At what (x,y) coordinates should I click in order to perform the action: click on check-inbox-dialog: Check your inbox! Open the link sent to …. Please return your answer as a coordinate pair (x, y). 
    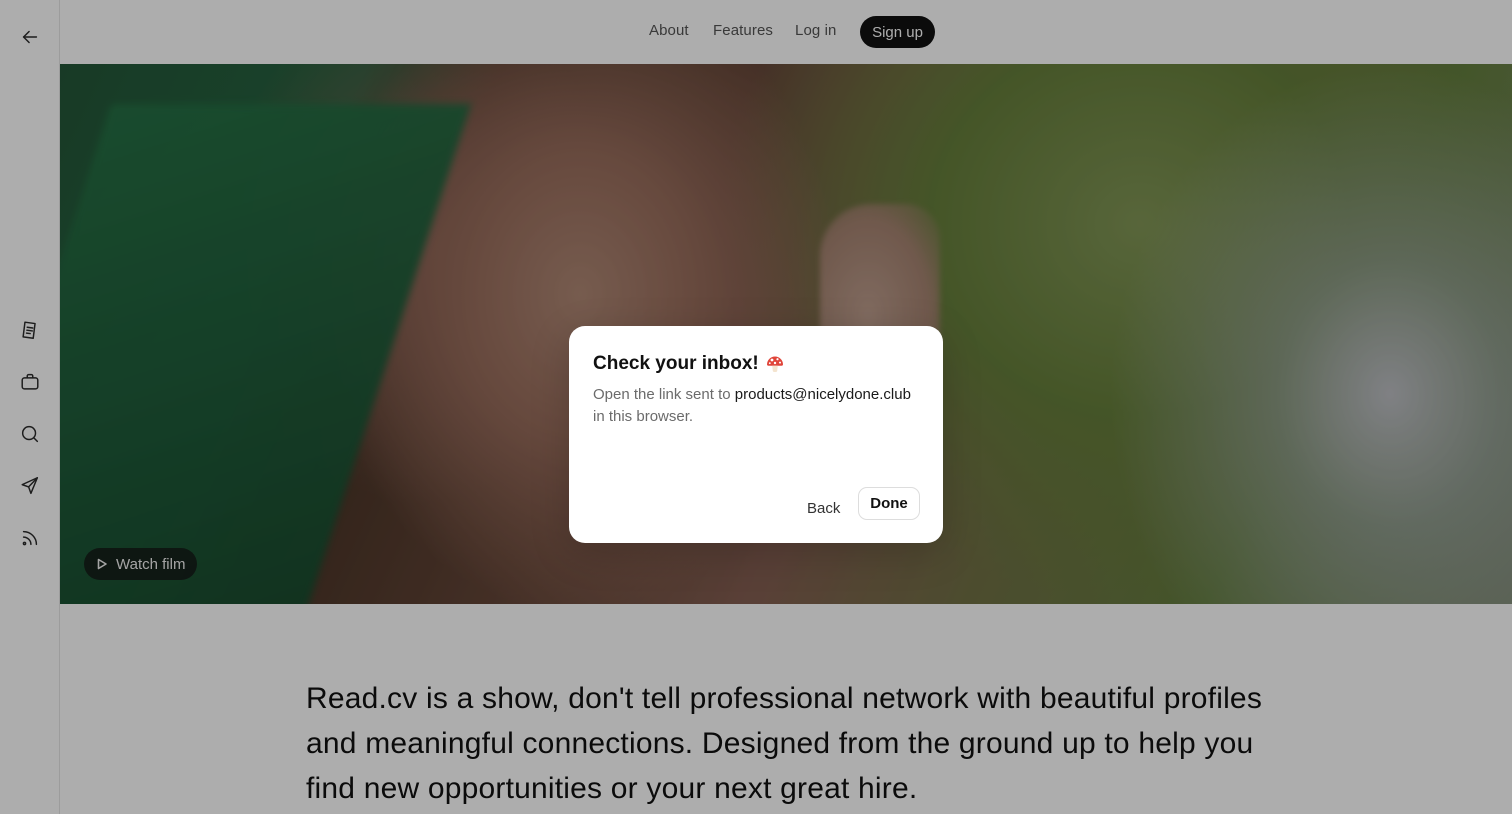
    Looking at the image, I should click on (756, 434).